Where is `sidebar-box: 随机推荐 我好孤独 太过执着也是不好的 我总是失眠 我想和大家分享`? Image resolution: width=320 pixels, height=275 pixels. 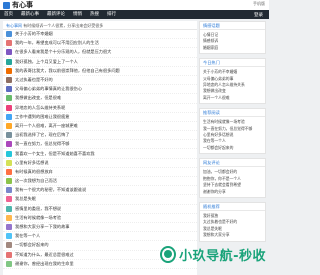 sidebar-box: 随机推荐 我好孤独 太过执着也是不好的 我总是失眠 我想和大家分享 is located at coordinates (232, 221).